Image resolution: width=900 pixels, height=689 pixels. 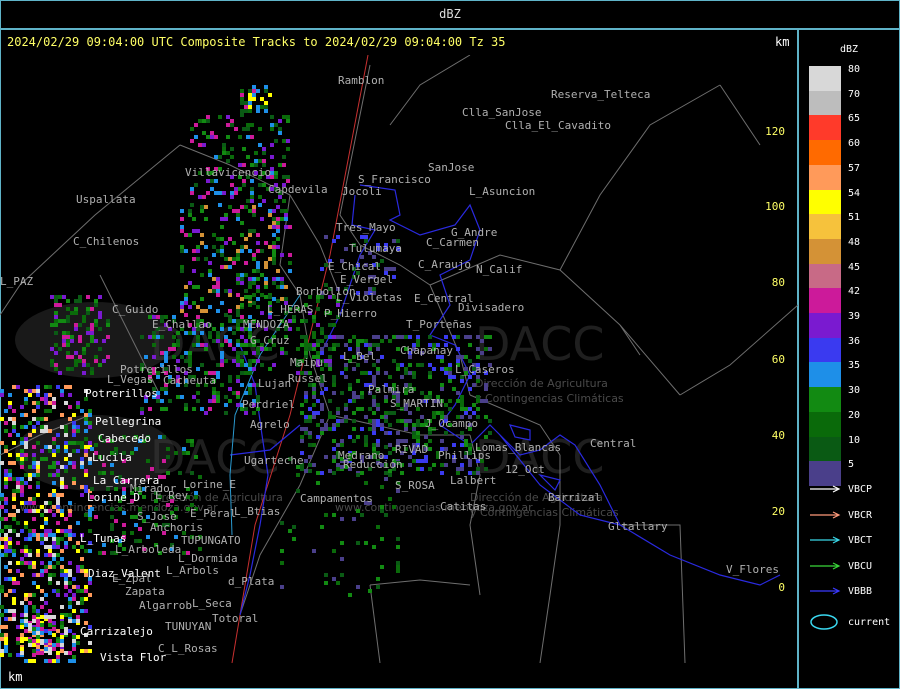 What do you see at coordinates (502, 191) in the screenshot?
I see `place-label: L_Asuncion` at bounding box center [502, 191].